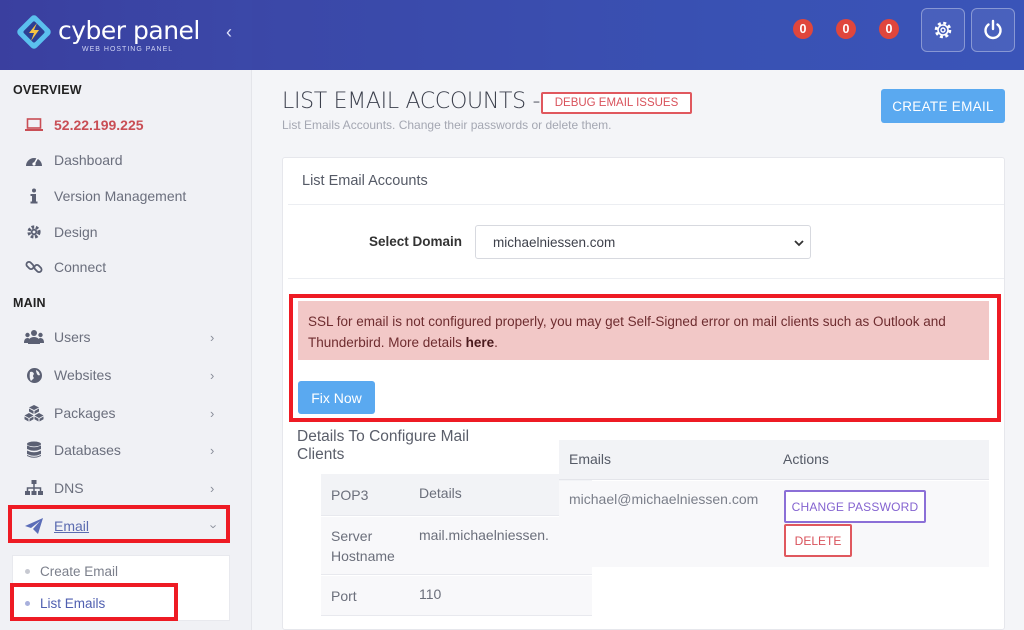 This screenshot has width=1024, height=630. I want to click on select-domain-label: Select Domain, so click(416, 241).